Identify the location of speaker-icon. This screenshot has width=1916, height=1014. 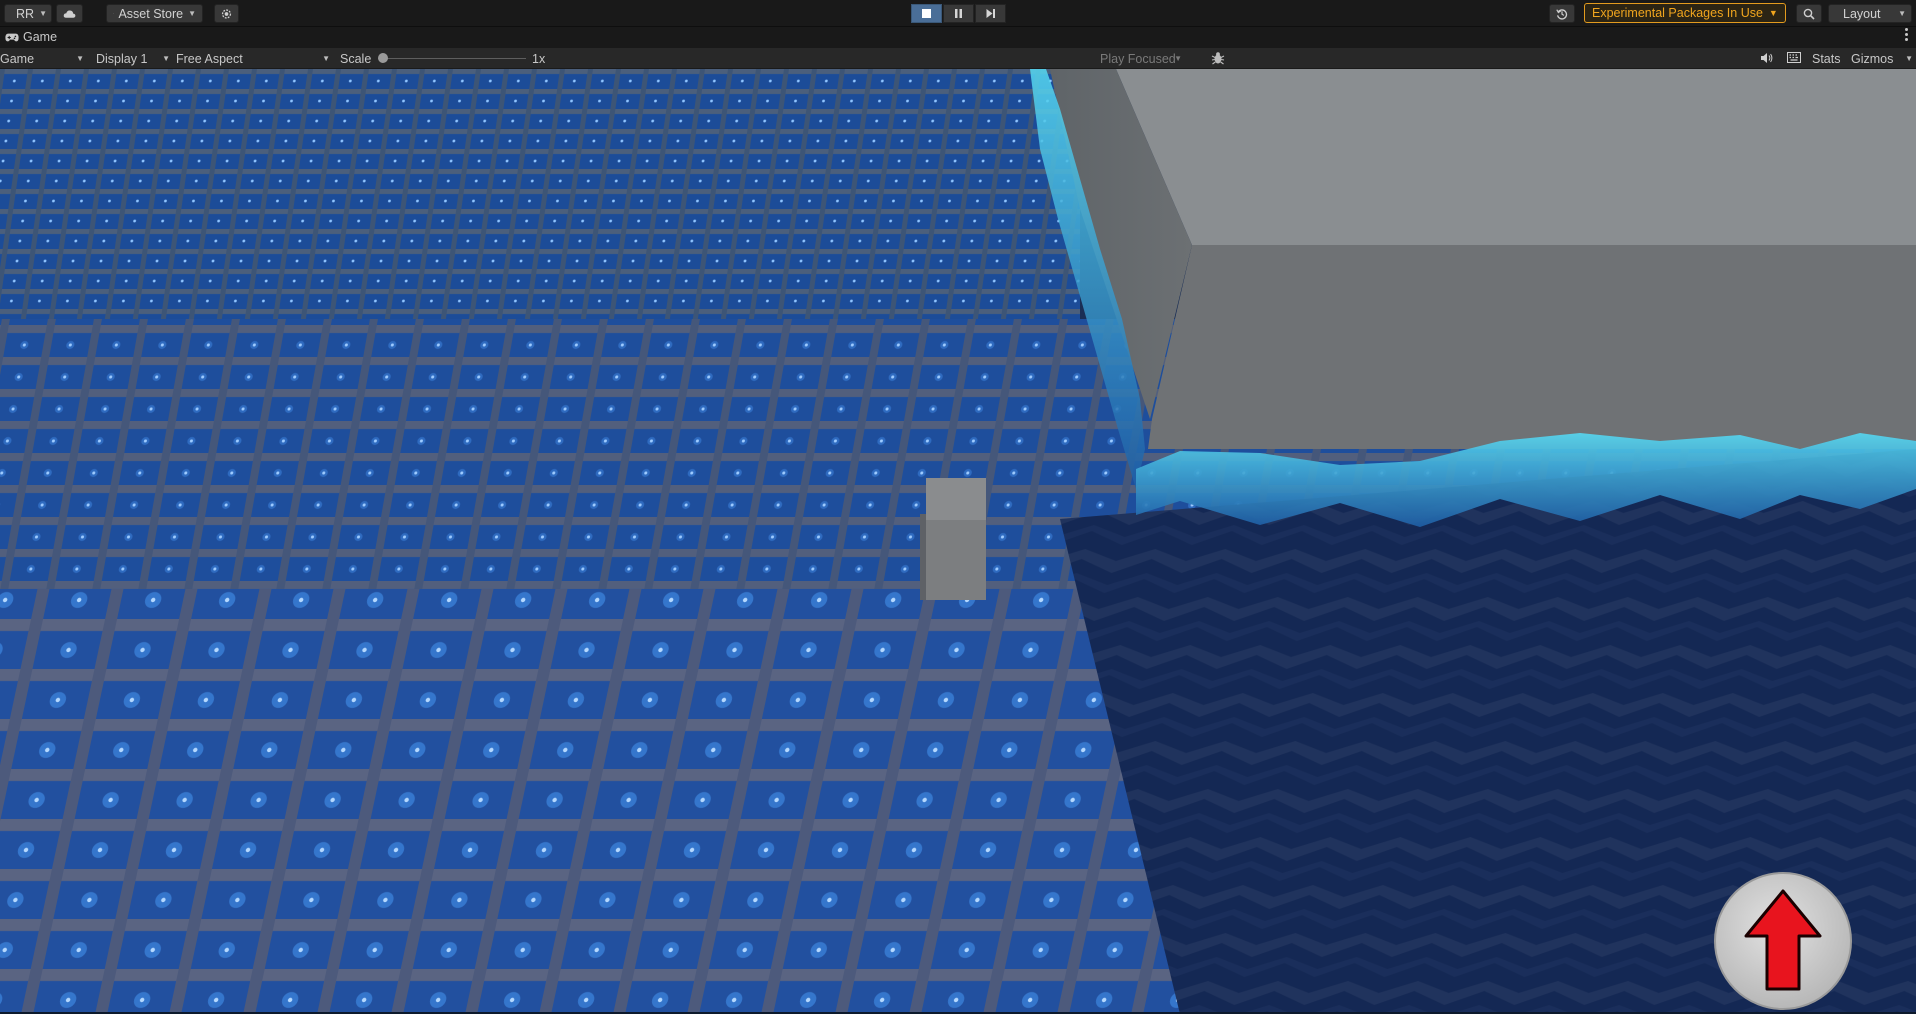
(1767, 58).